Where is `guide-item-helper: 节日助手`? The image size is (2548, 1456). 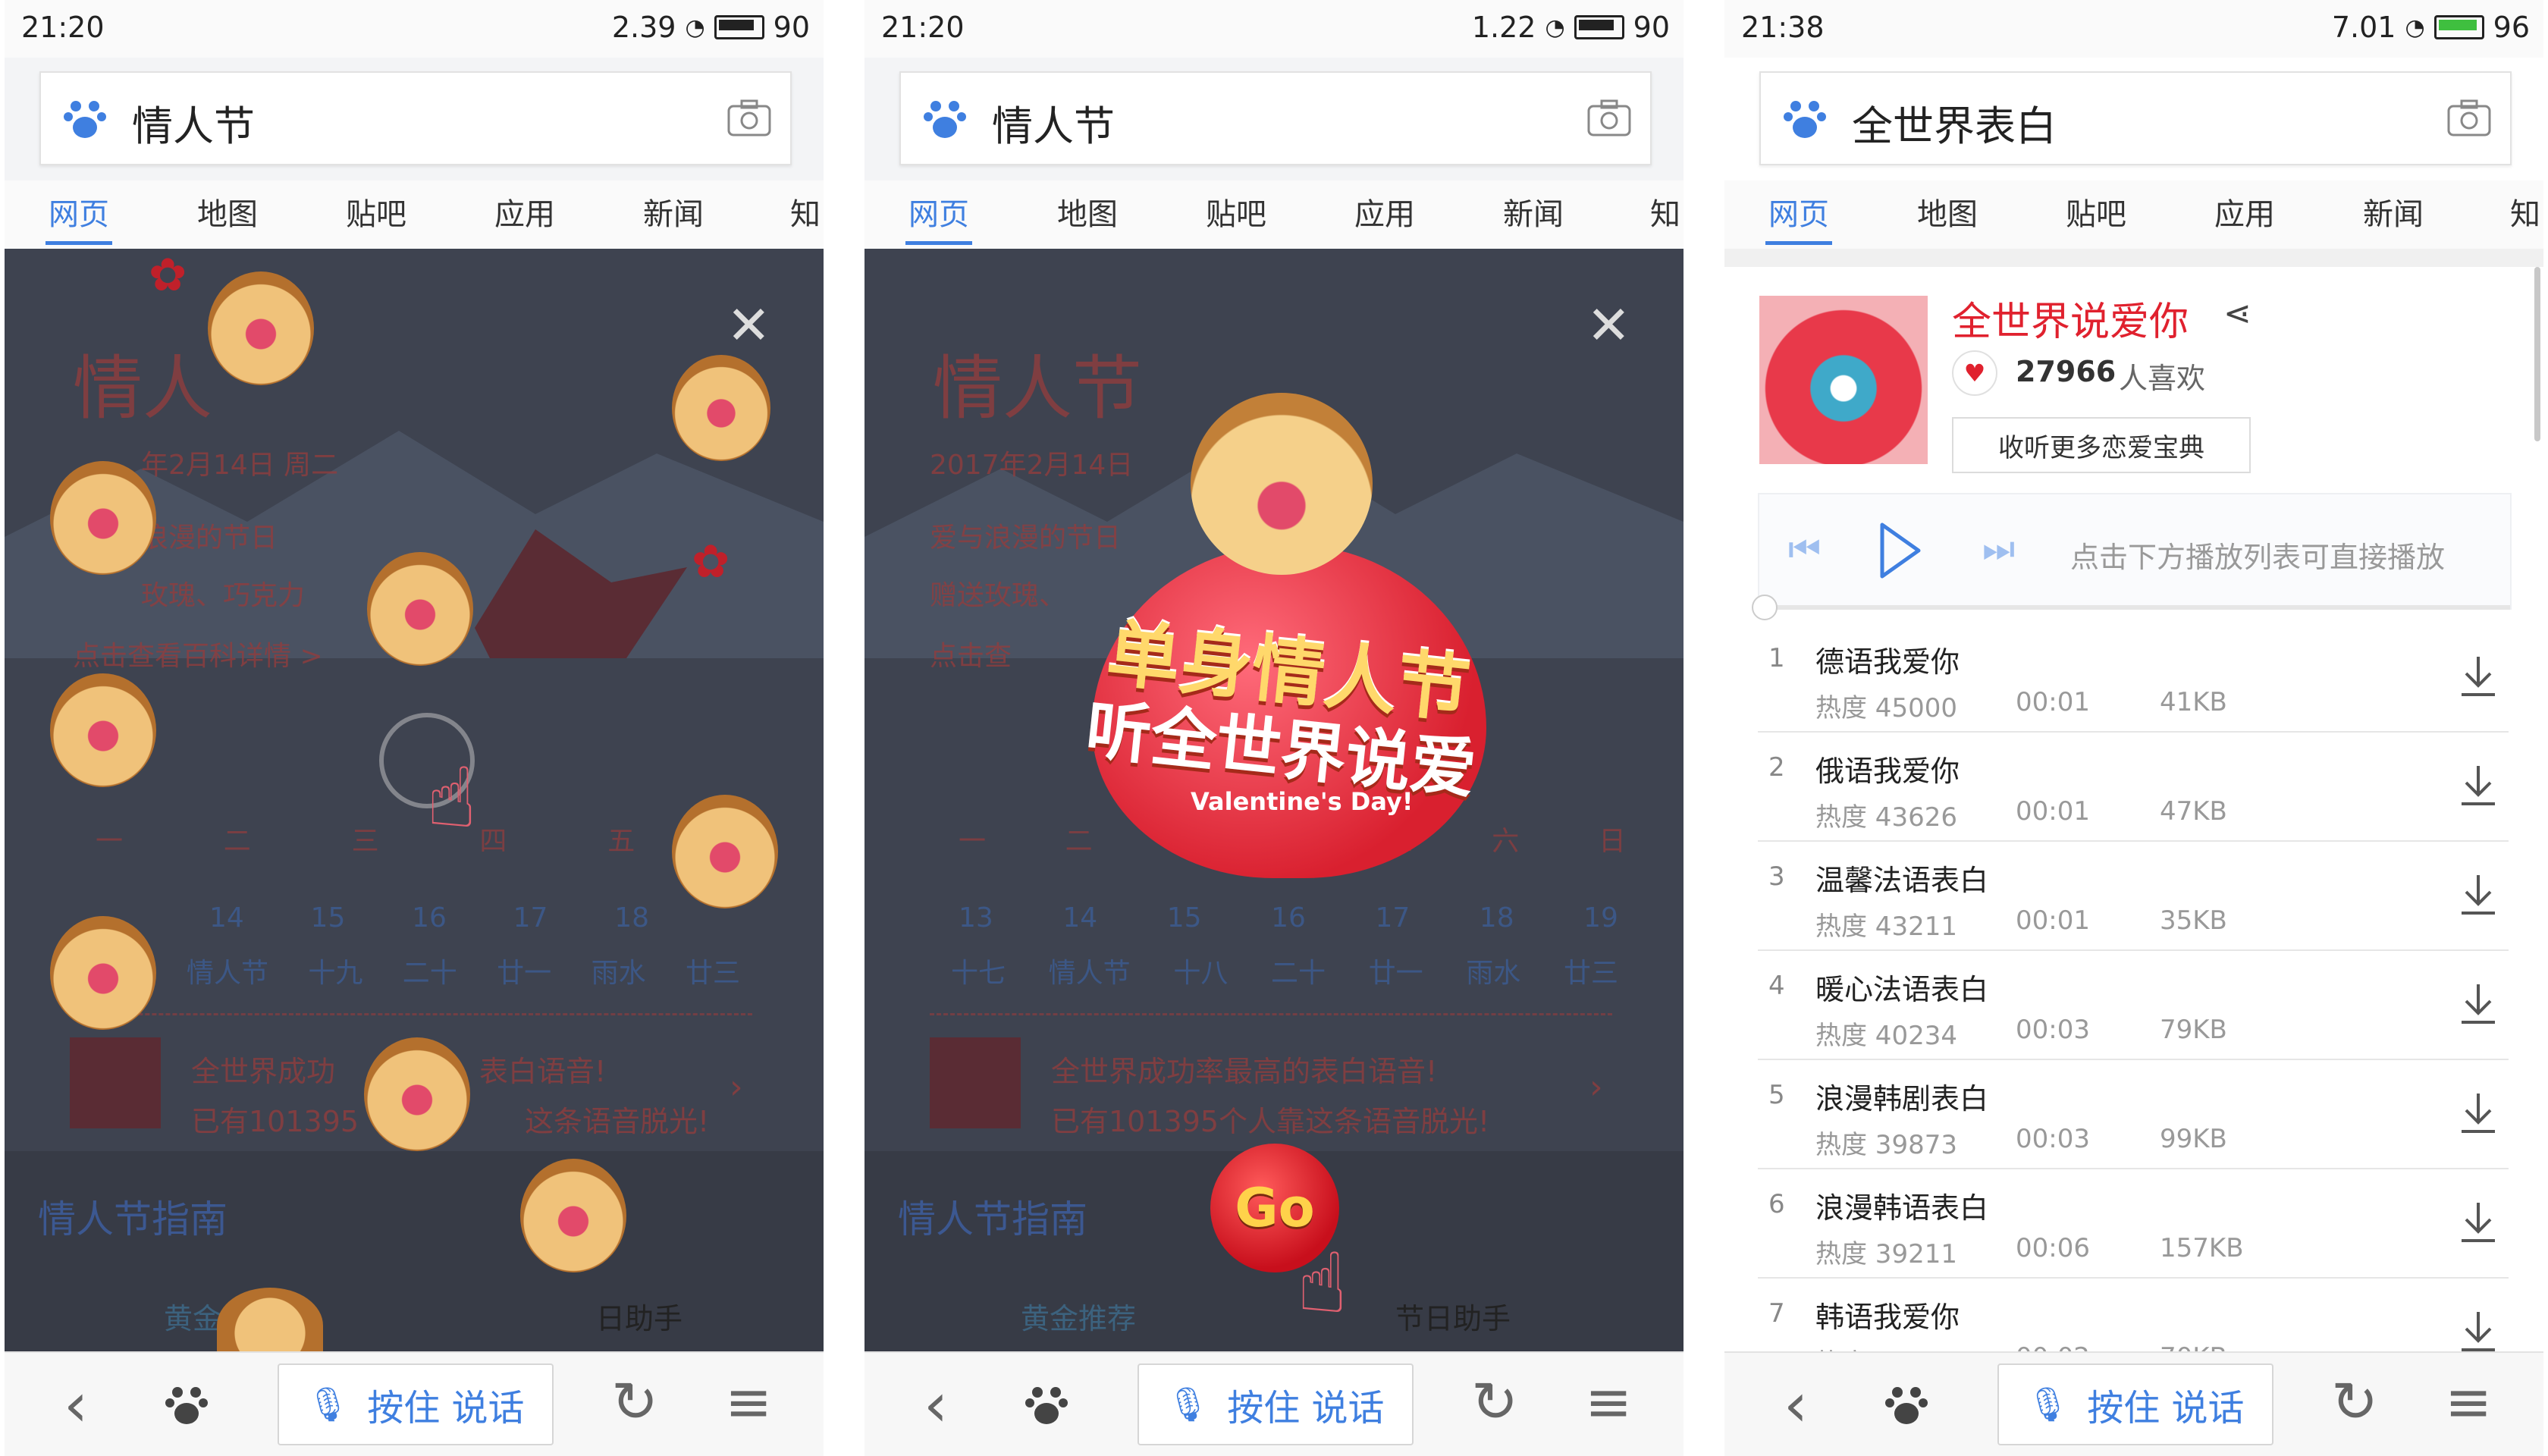 guide-item-helper: 节日助手 is located at coordinates (1453, 1316).